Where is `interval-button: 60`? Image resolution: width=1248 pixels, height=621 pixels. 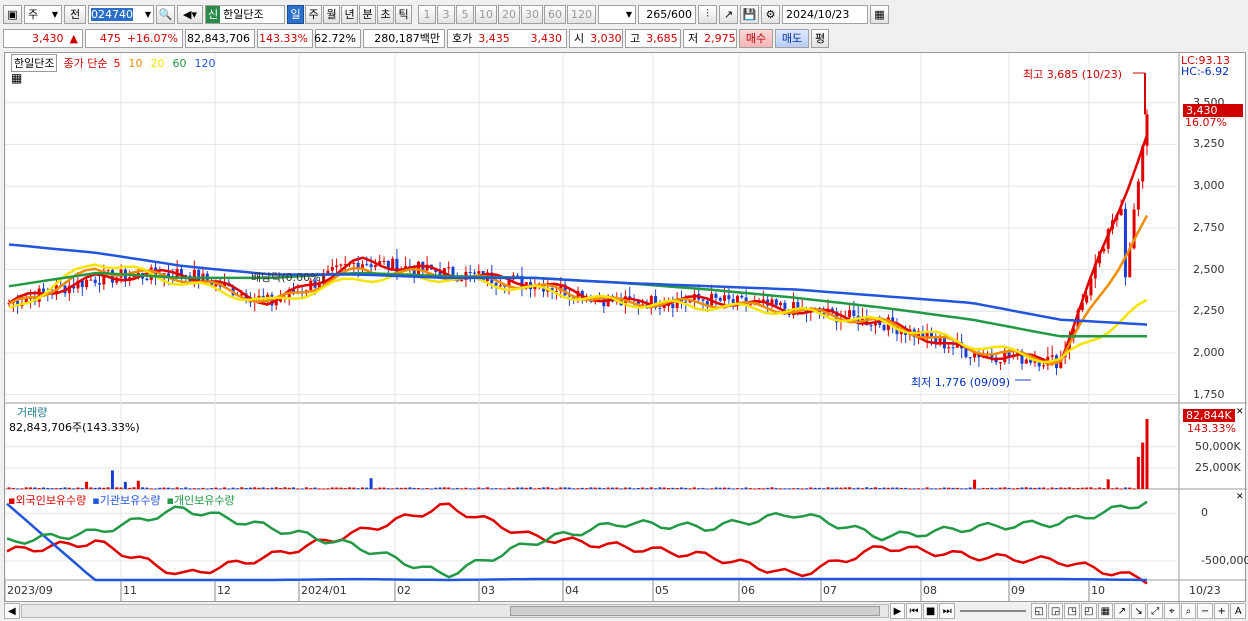 interval-button: 60 is located at coordinates (555, 14).